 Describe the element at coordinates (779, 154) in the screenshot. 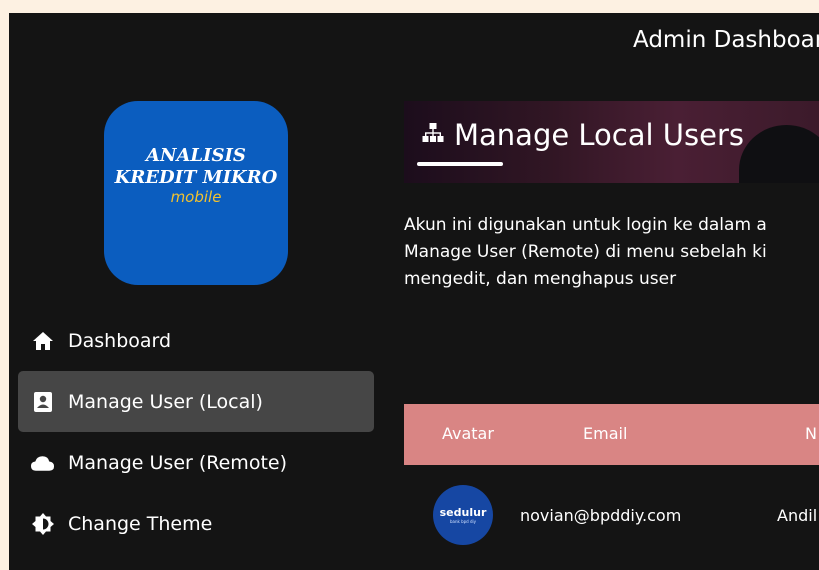

I see `banner-background-tree` at that location.